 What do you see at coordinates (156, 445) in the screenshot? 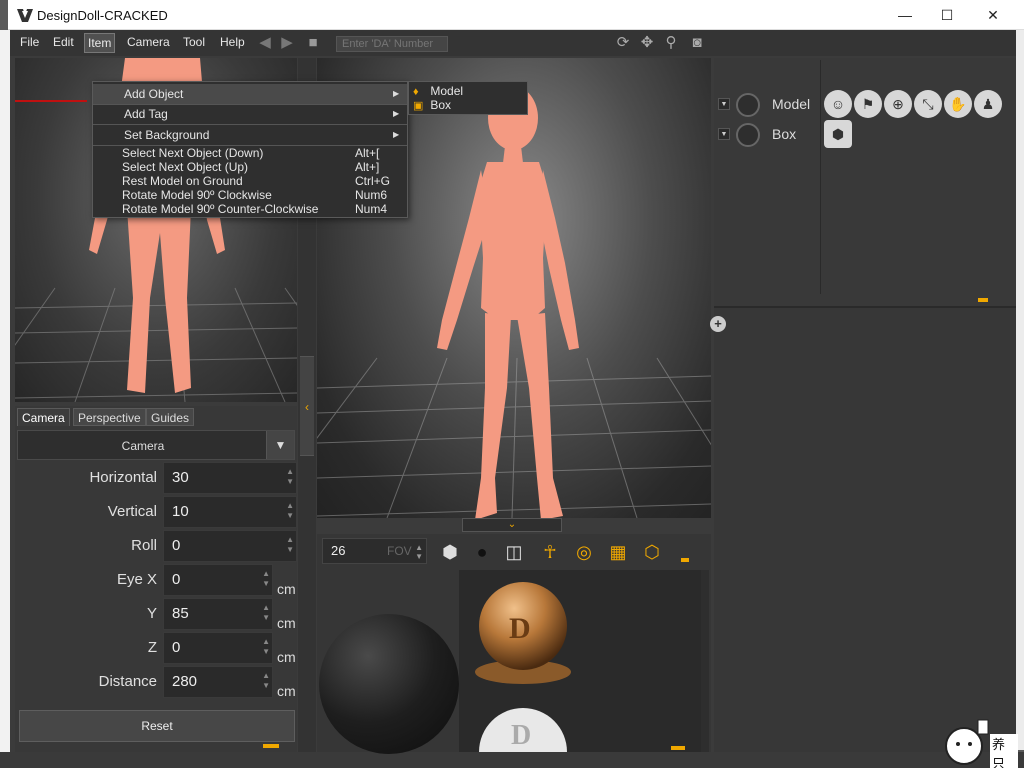
I see `camera-select: Camera ▼` at bounding box center [156, 445].